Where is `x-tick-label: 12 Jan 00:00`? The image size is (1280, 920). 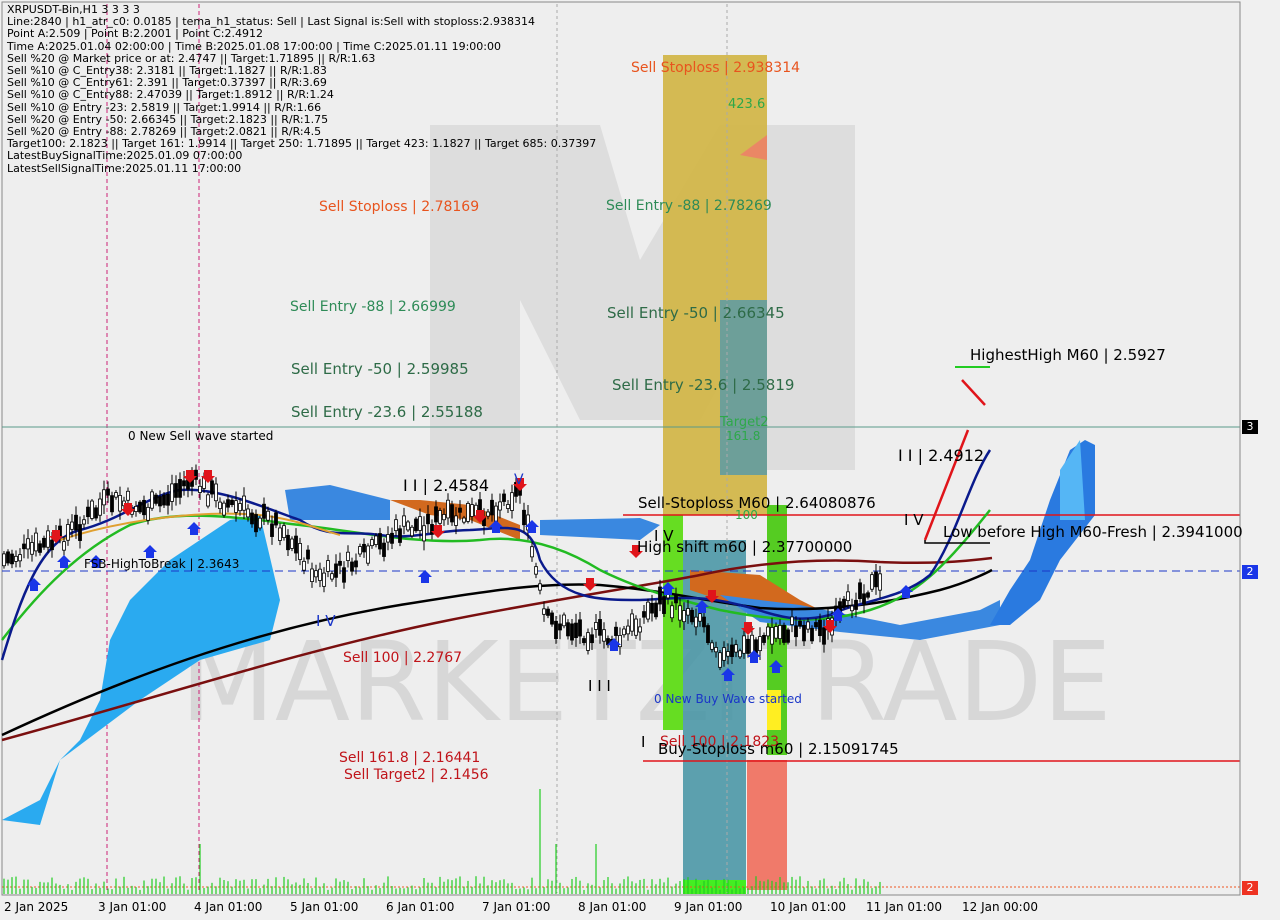
x-tick-label: 12 Jan 00:00 is located at coordinates (1000, 907).